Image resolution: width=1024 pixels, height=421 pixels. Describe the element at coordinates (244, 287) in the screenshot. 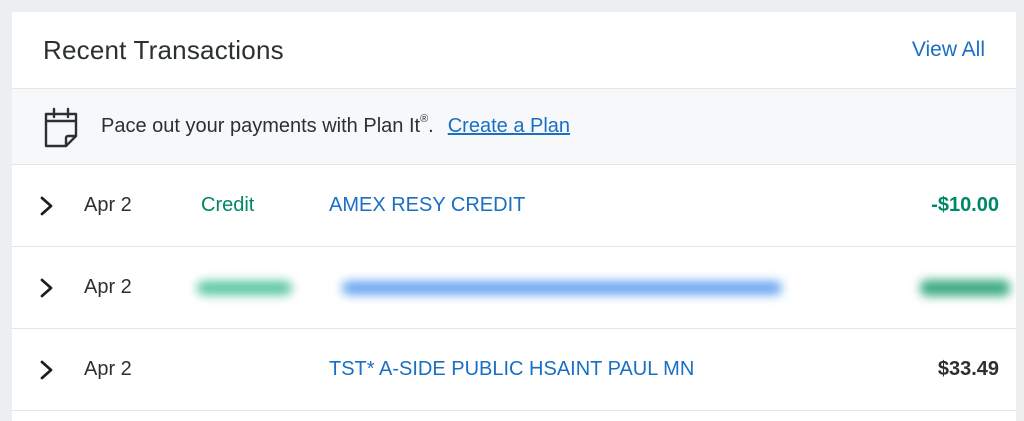

I see `redacted-type` at that location.